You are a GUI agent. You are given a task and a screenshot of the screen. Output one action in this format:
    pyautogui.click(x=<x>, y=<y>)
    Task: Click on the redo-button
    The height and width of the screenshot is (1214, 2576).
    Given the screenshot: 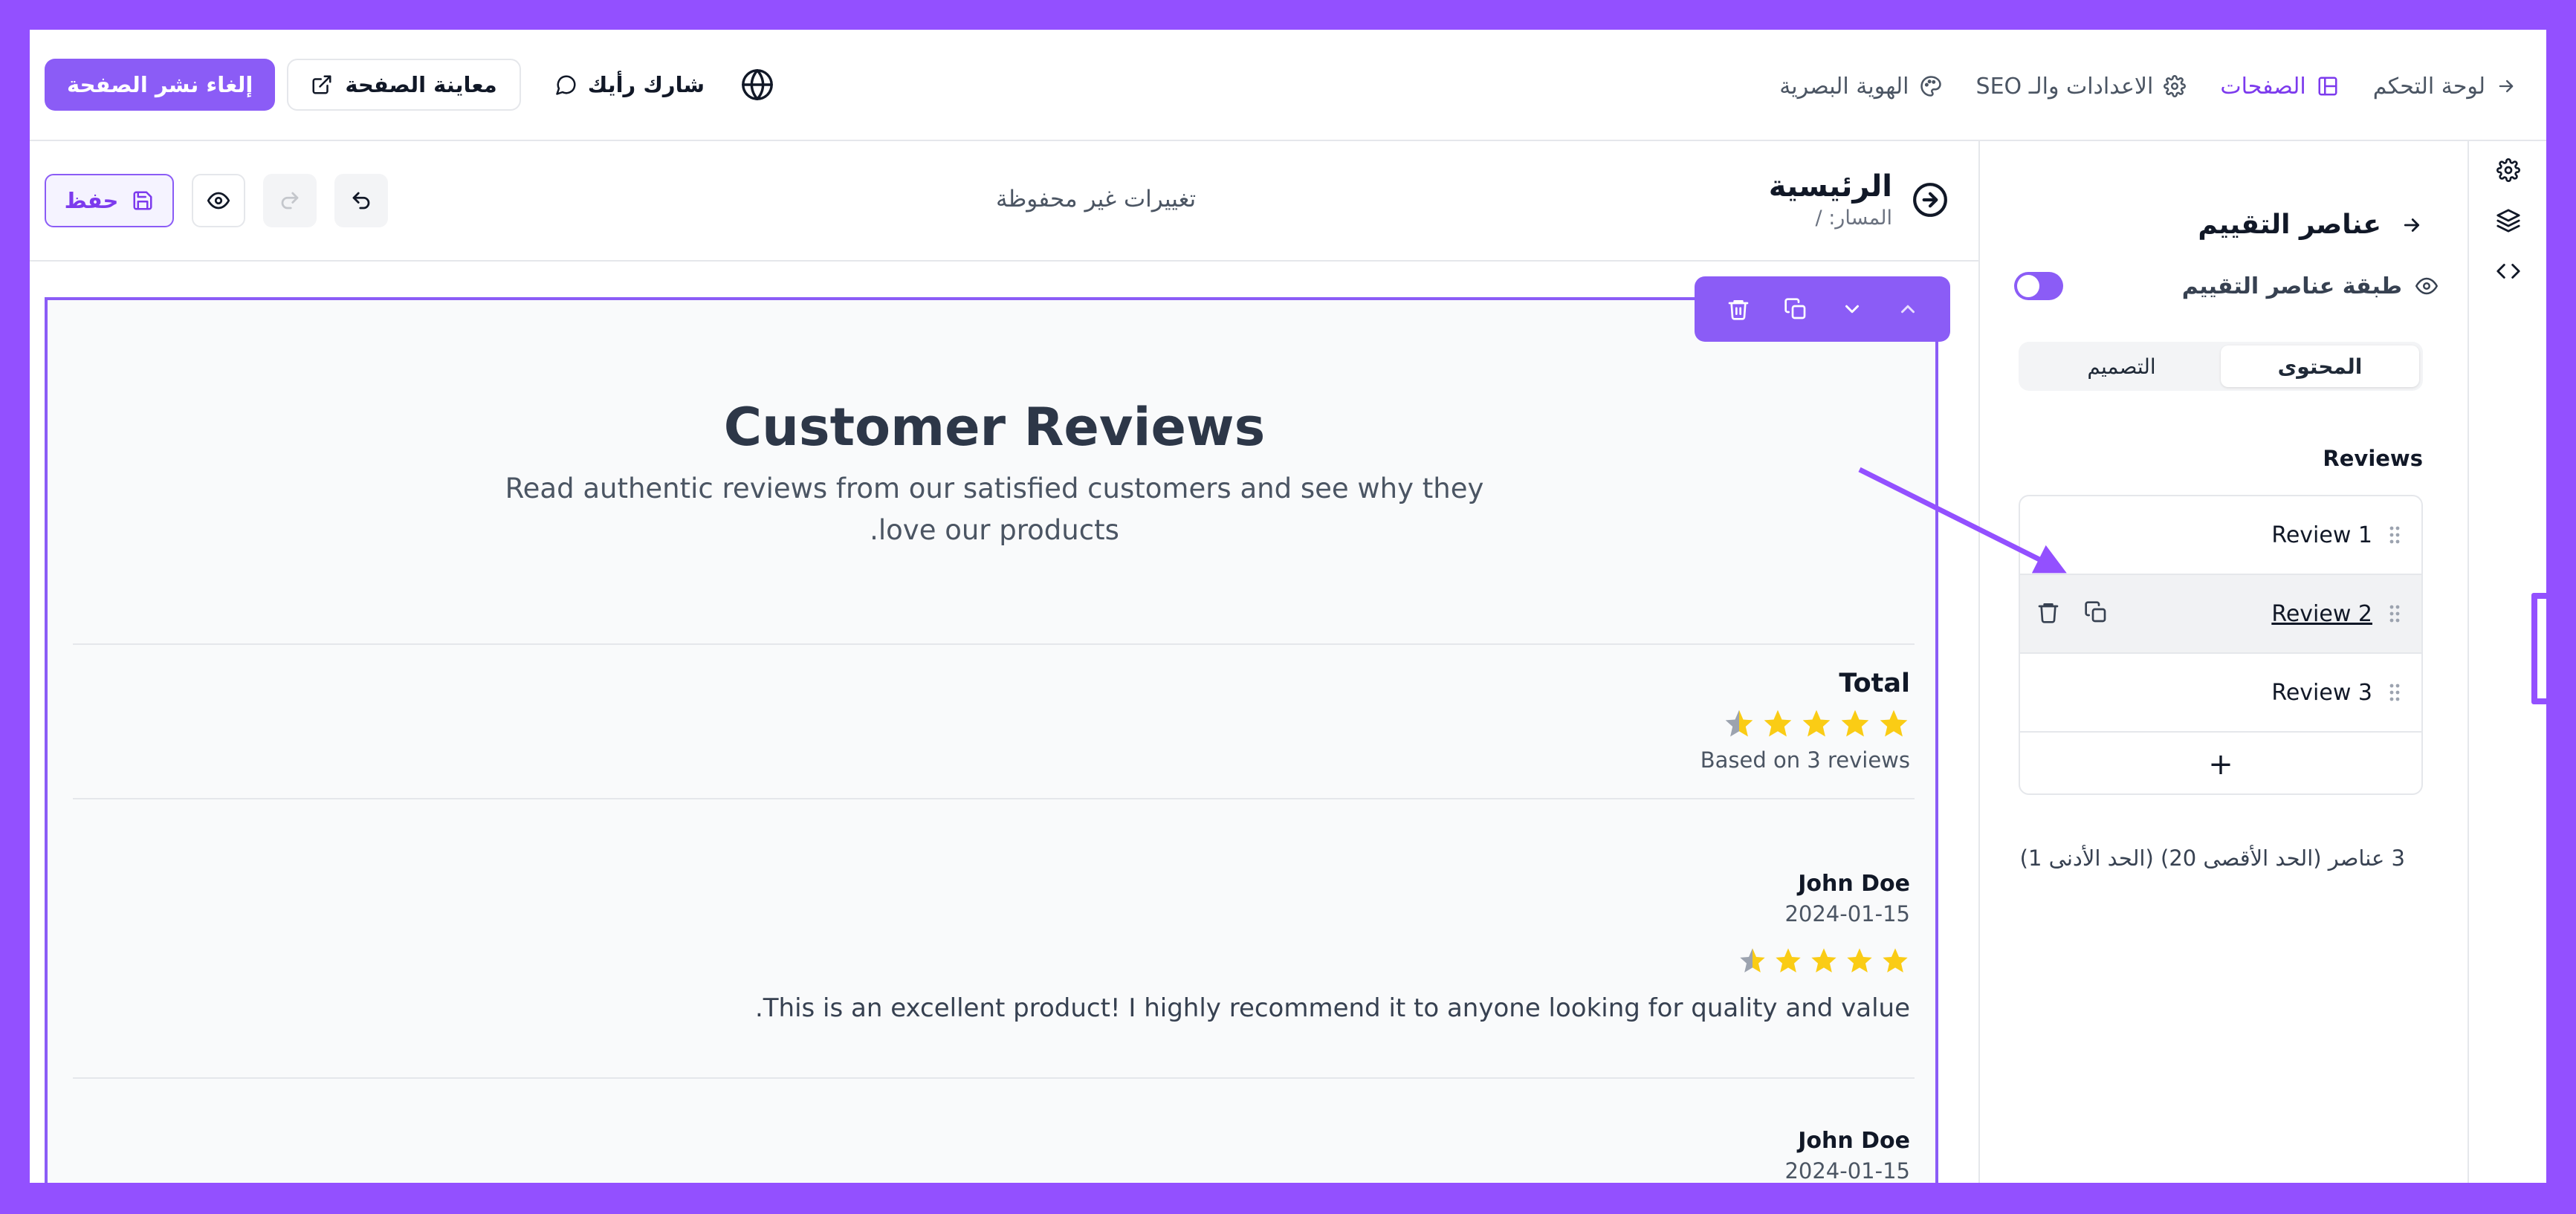 What is the action you would take?
    pyautogui.click(x=290, y=200)
    